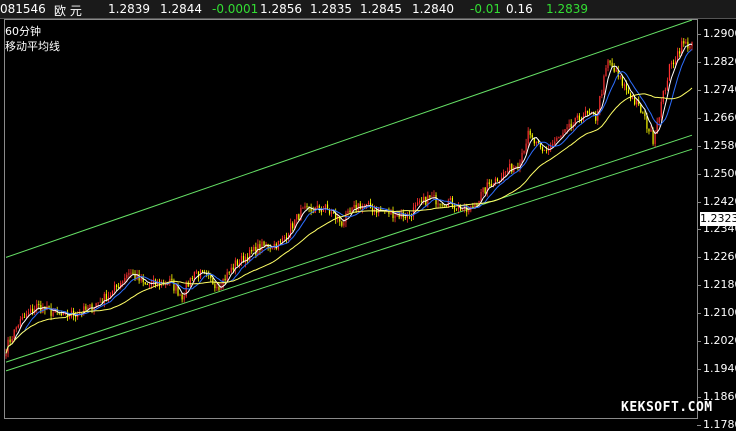  Describe the element at coordinates (719, 341) in the screenshot. I see `y-tick-label: 1.2020` at that location.